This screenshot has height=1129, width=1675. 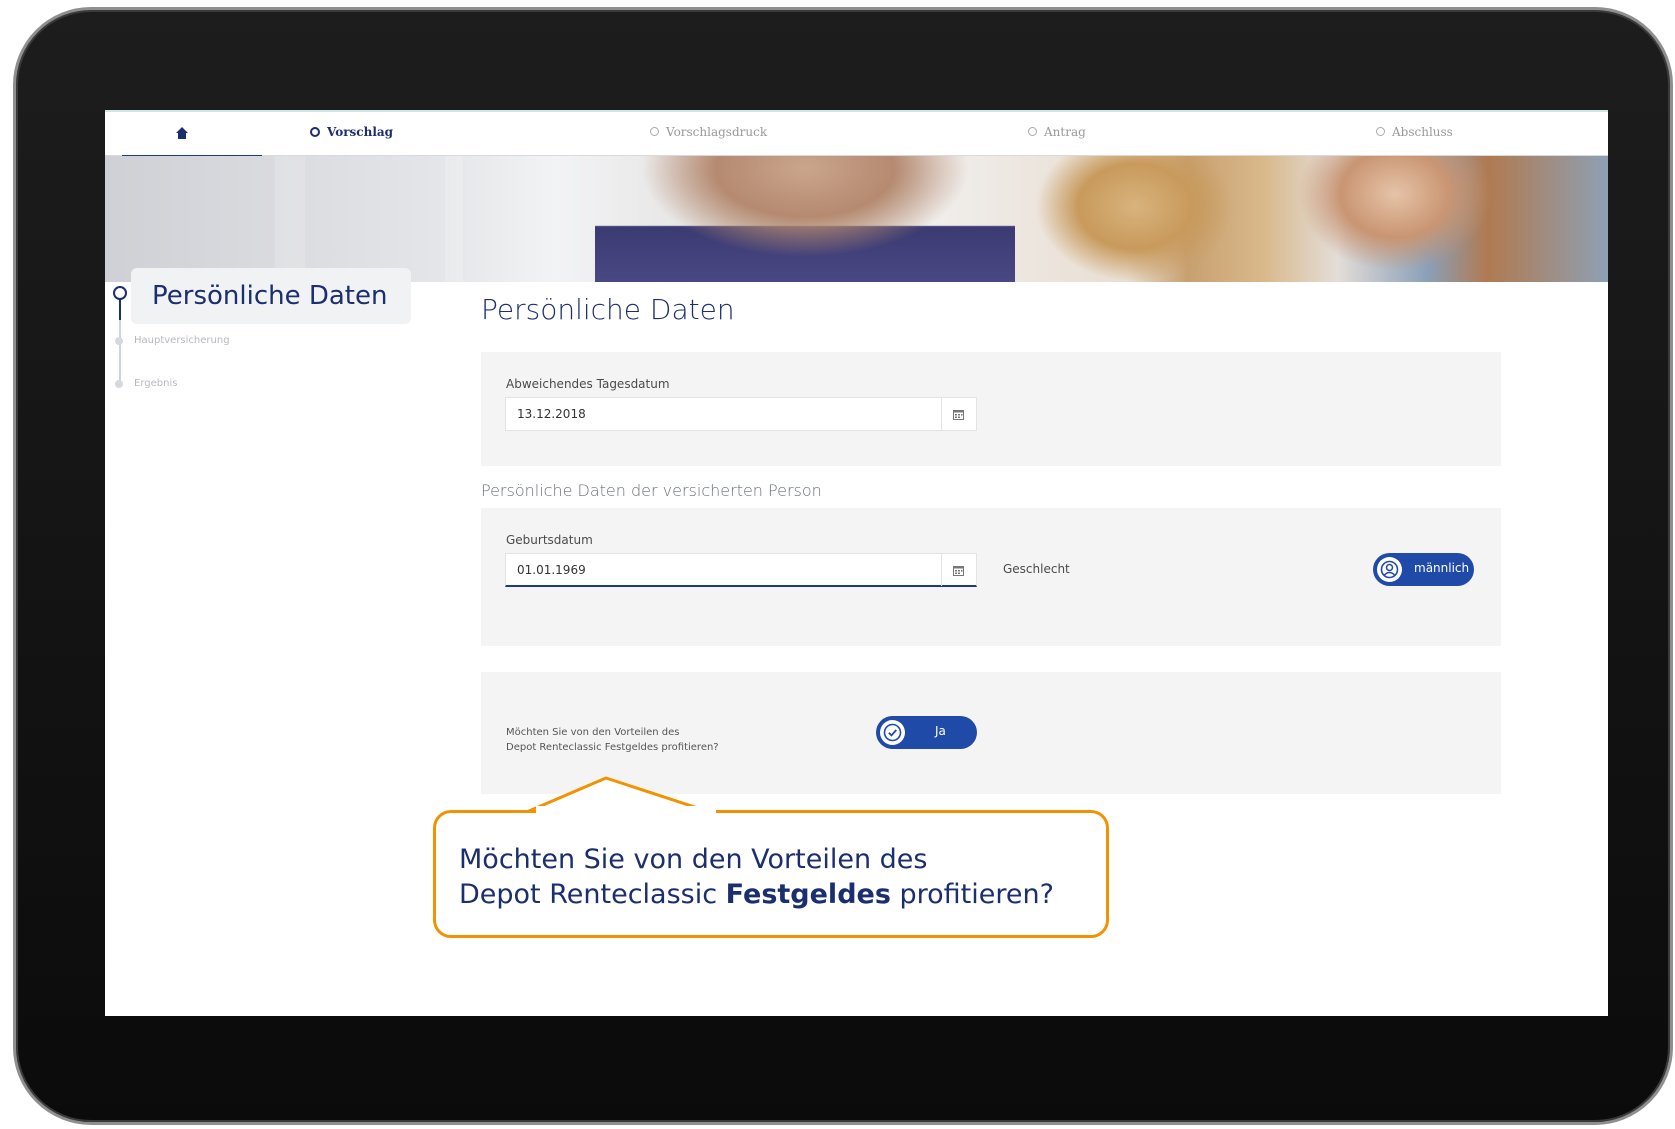 What do you see at coordinates (592, 894) in the screenshot?
I see `callout-line2-part1: Depot Renteclassic` at bounding box center [592, 894].